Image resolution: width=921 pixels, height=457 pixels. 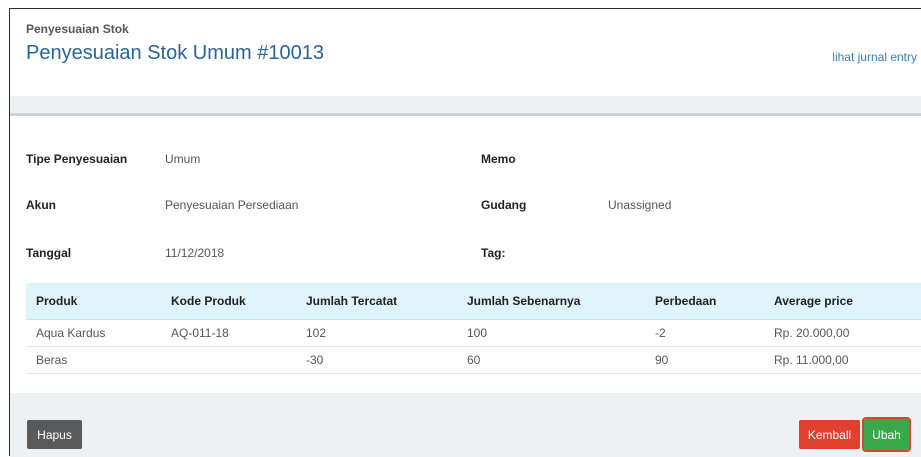 I want to click on adjustment-type-label: Tipe Penyesuaian, so click(x=77, y=159).